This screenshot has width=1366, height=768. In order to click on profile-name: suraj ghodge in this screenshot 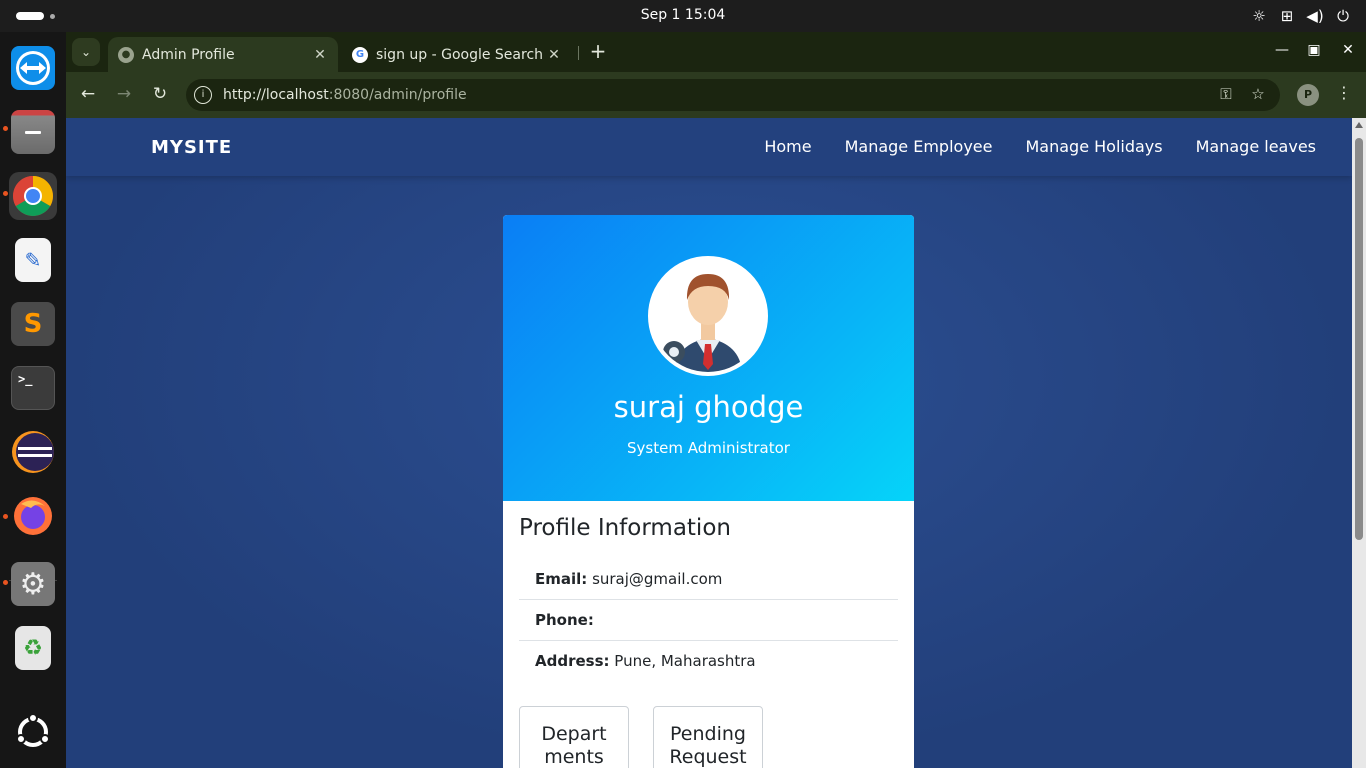, I will do `click(708, 407)`.